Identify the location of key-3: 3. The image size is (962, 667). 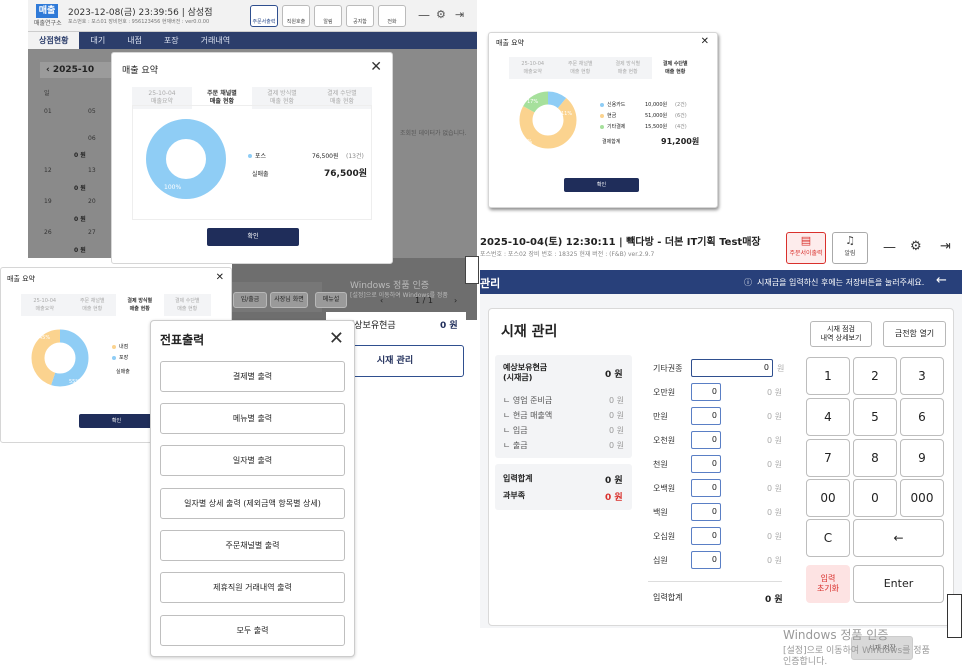
(922, 376).